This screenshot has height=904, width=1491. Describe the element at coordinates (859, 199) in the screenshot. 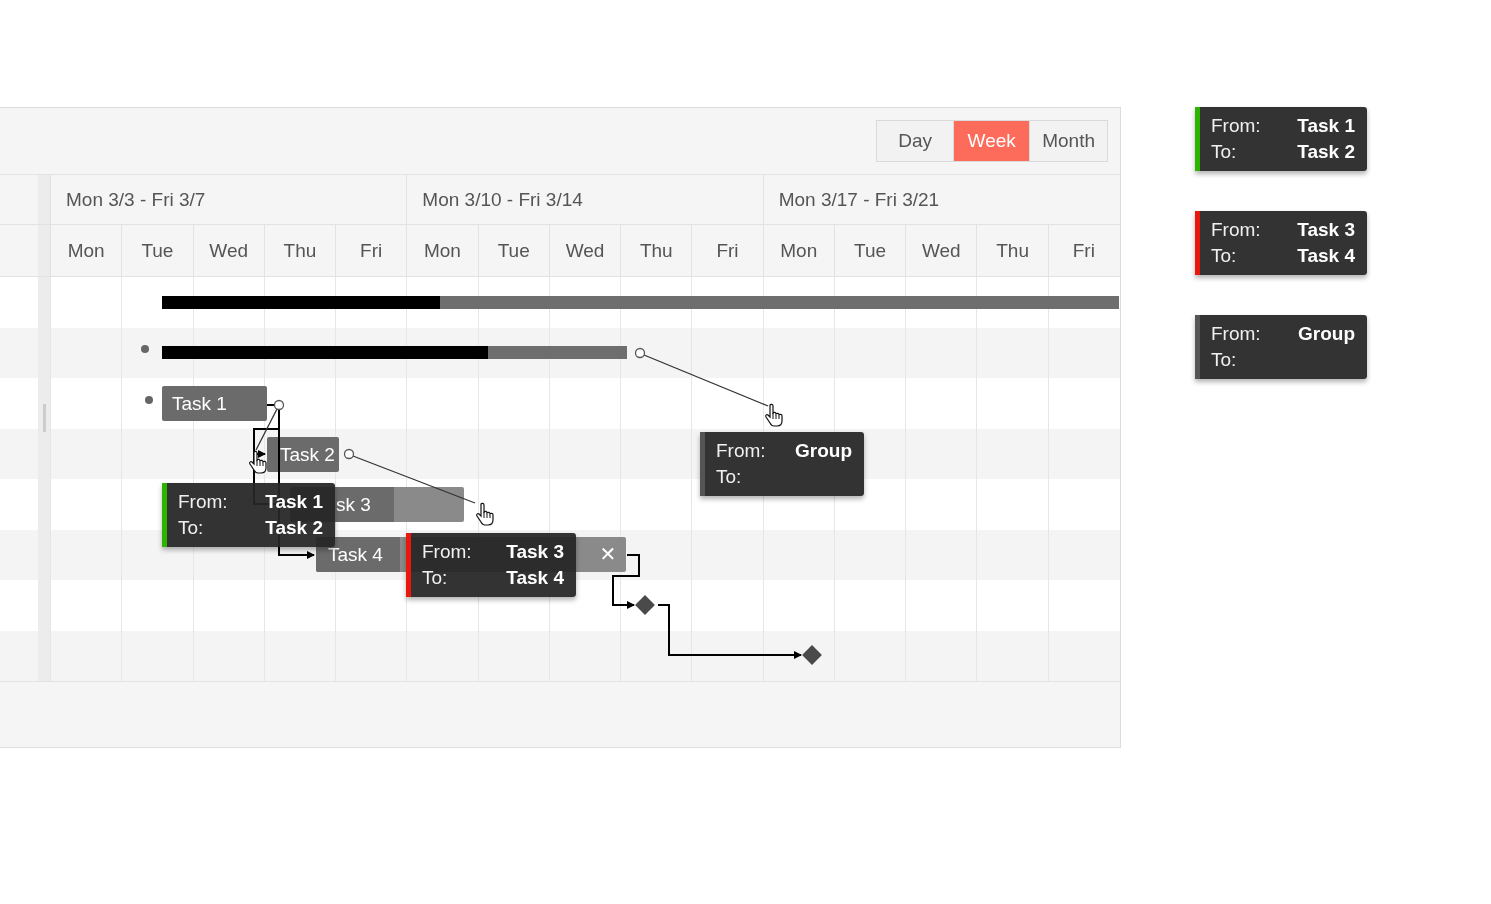

I see `week-header: Mon 3/17 - Fri 3/21` at that location.